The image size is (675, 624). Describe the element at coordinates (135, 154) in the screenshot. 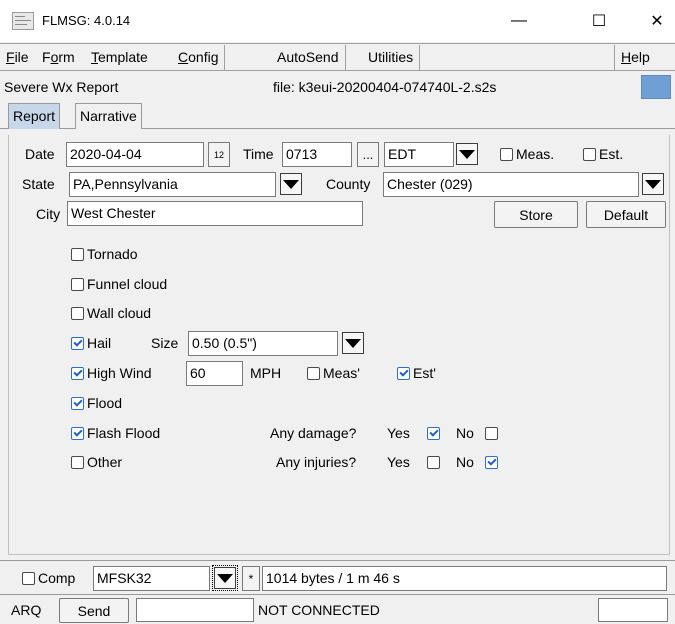

I see `date-field: 2020-04-04` at that location.